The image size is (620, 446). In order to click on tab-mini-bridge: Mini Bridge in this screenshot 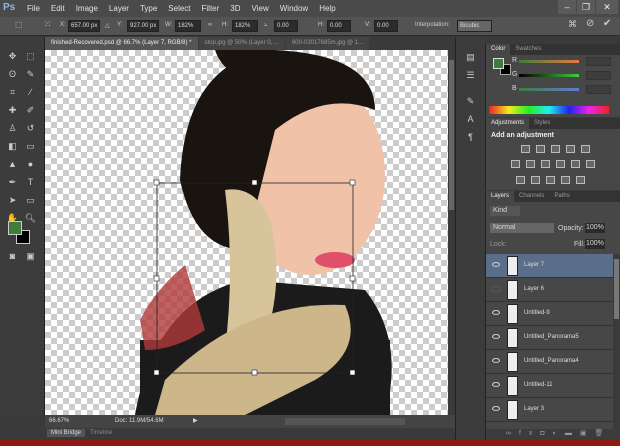, I will do `click(66, 433)`.